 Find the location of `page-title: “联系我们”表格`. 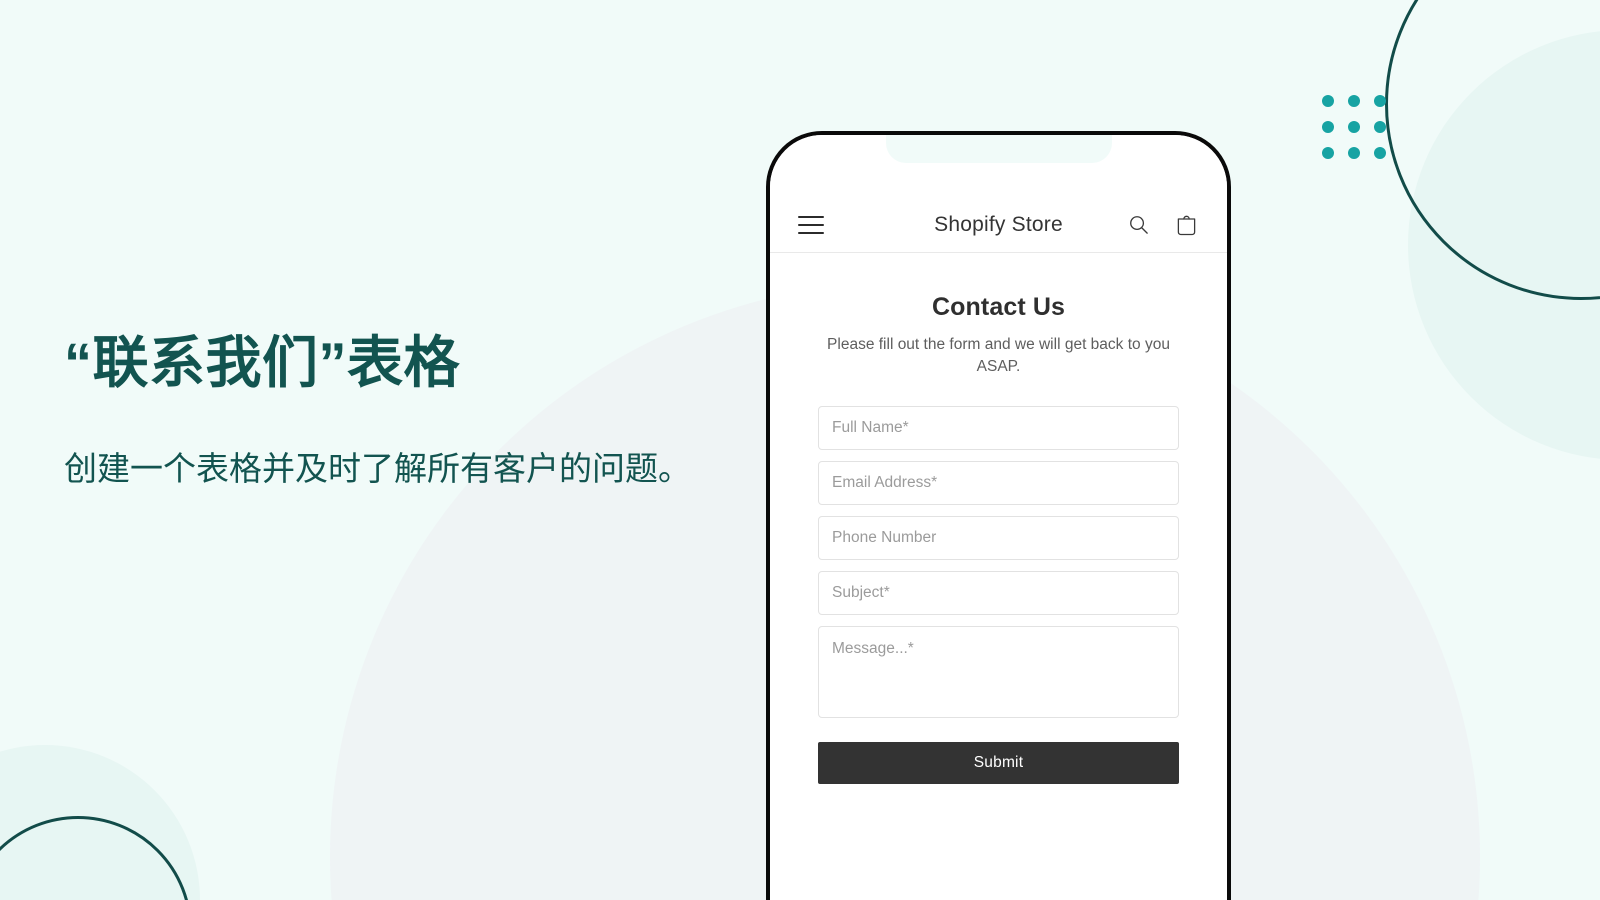

page-title: “联系我们”表格 is located at coordinates (262, 362).